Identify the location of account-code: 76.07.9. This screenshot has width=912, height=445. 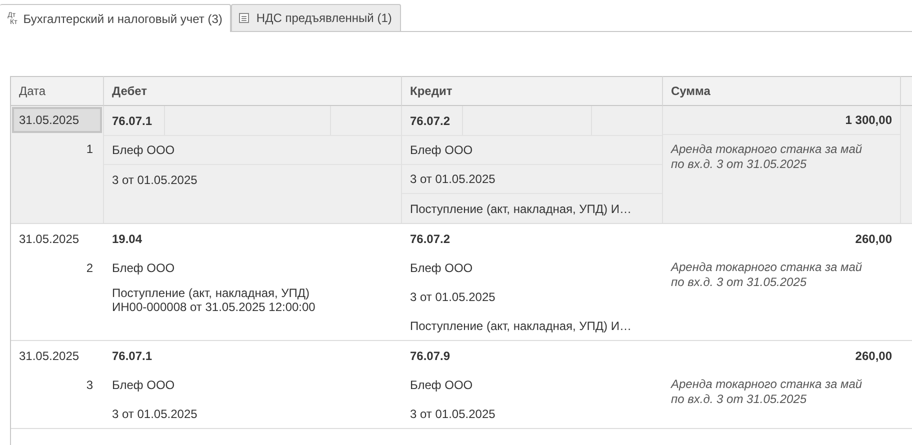
(430, 356).